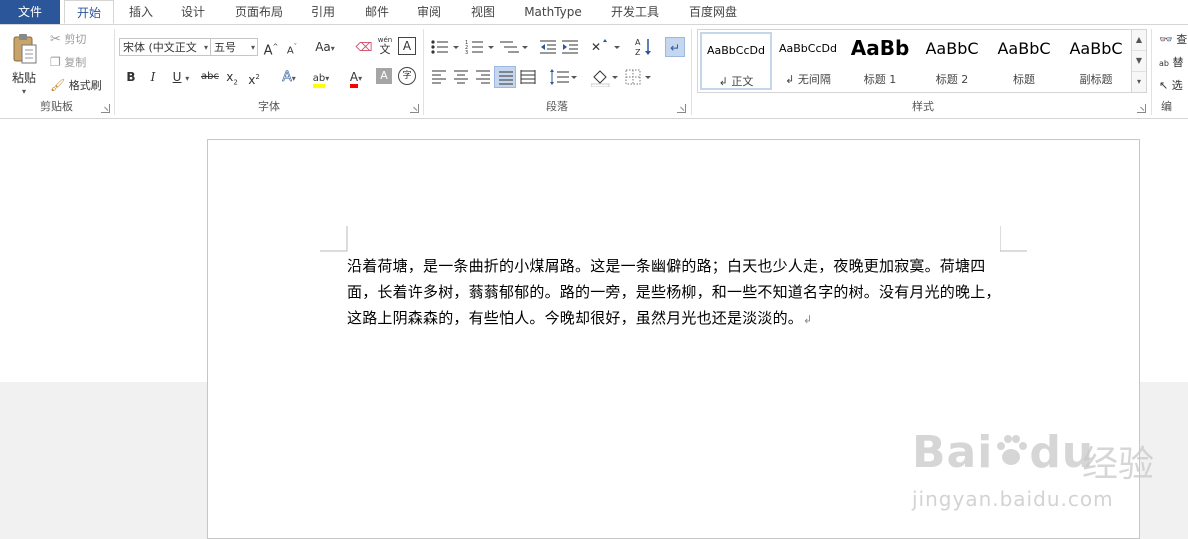  I want to click on italic-button: I, so click(153, 77).